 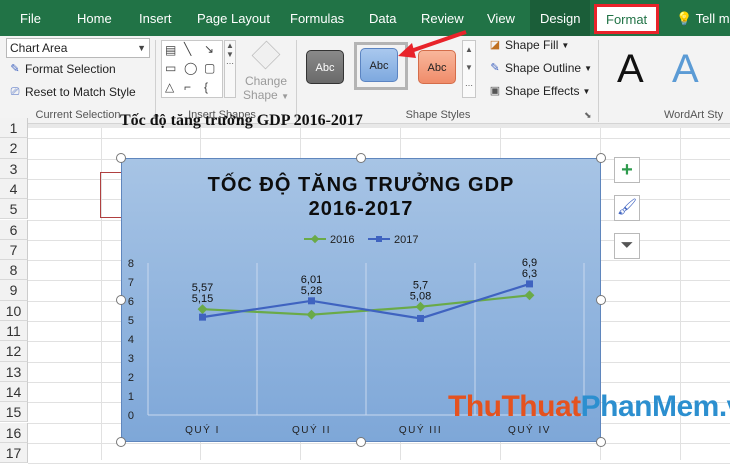 What do you see at coordinates (627, 246) in the screenshot?
I see `chart-filters-button: ⏷` at bounding box center [627, 246].